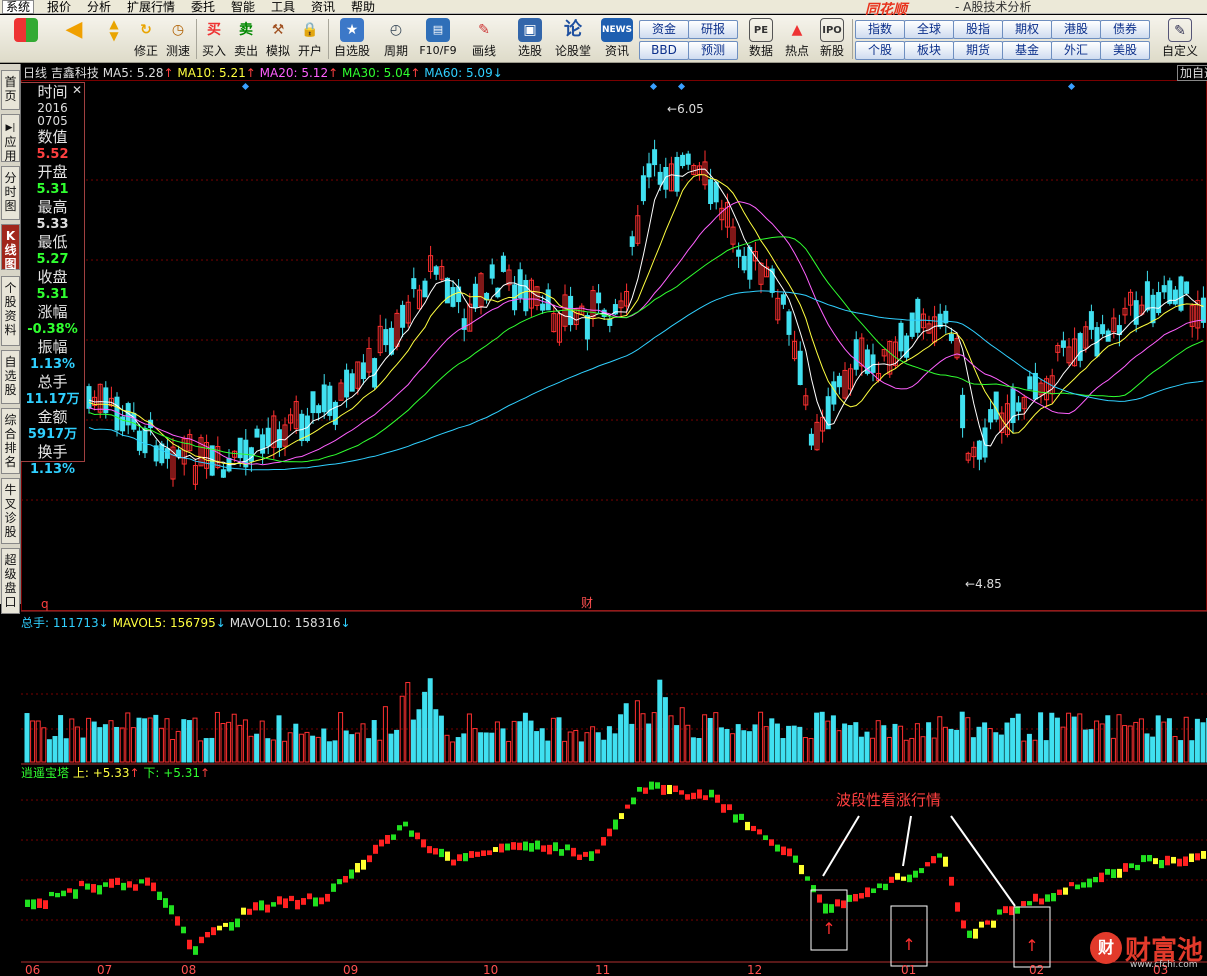 This screenshot has width=1207, height=976. What do you see at coordinates (1027, 50) in the screenshot?
I see `fund-button: 基金` at bounding box center [1027, 50].